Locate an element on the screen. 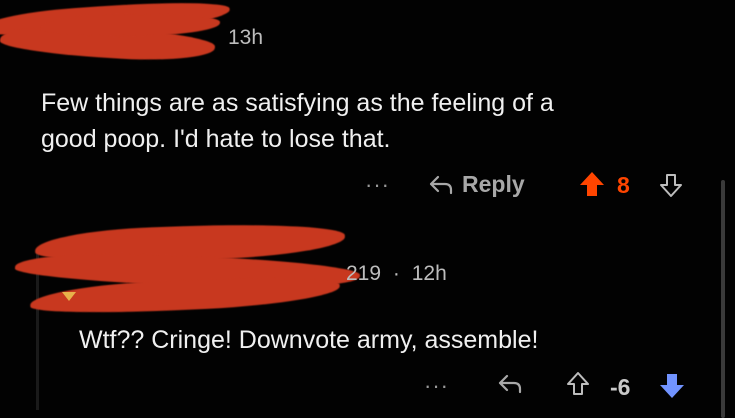 This screenshot has height=418, width=735. downvote-arrow-icon is located at coordinates (671, 185).